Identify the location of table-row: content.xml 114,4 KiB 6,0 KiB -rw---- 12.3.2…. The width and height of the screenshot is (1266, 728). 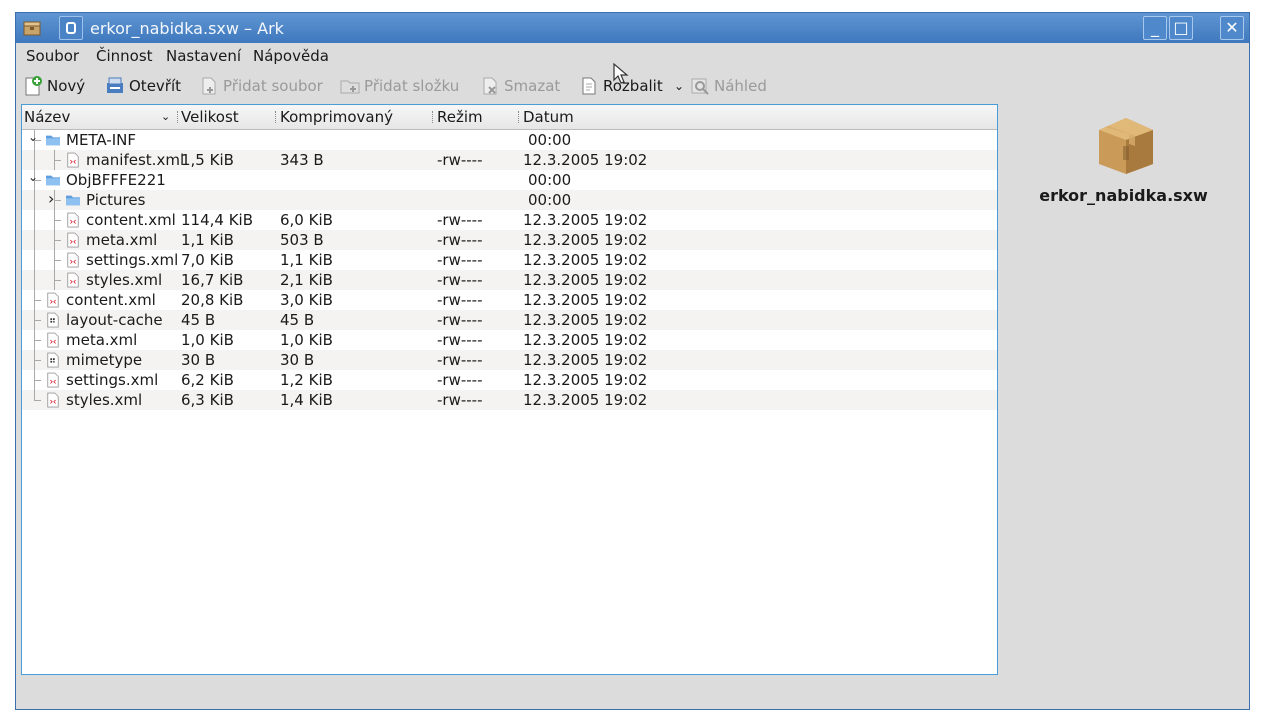
(509, 220).